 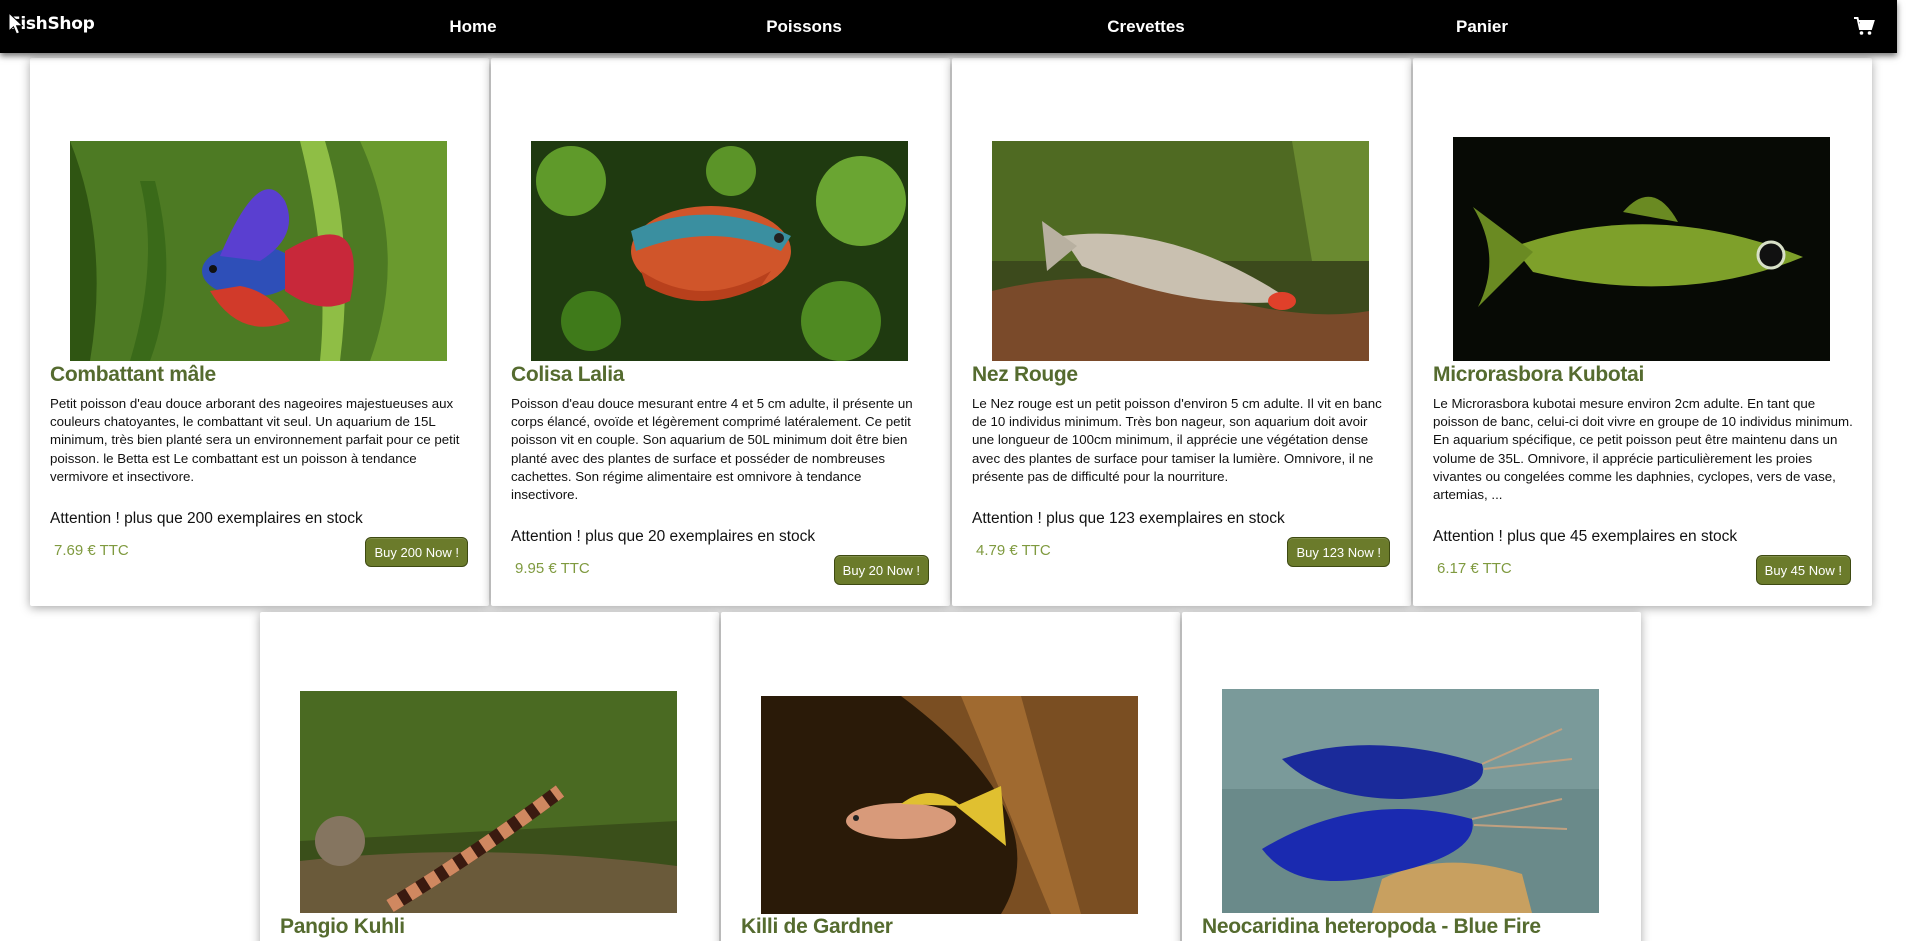 I want to click on nav-link-home: Home, so click(x=472, y=27).